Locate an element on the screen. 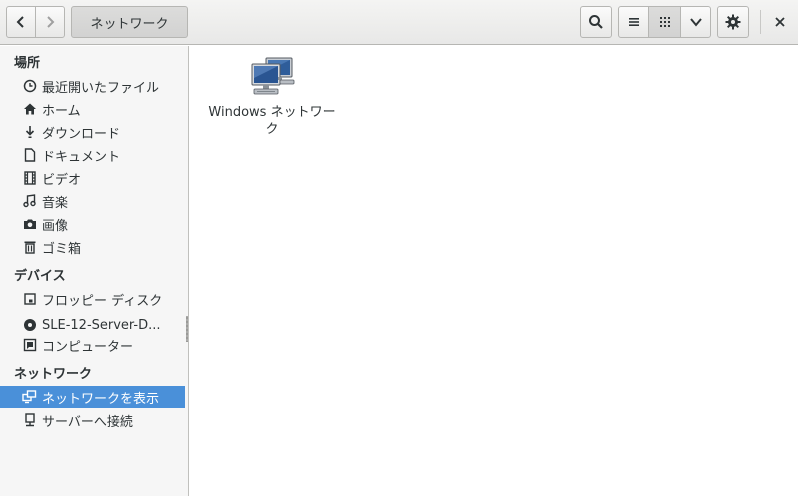 This screenshot has height=496, width=798. chevron-right-icon is located at coordinates (51, 22).